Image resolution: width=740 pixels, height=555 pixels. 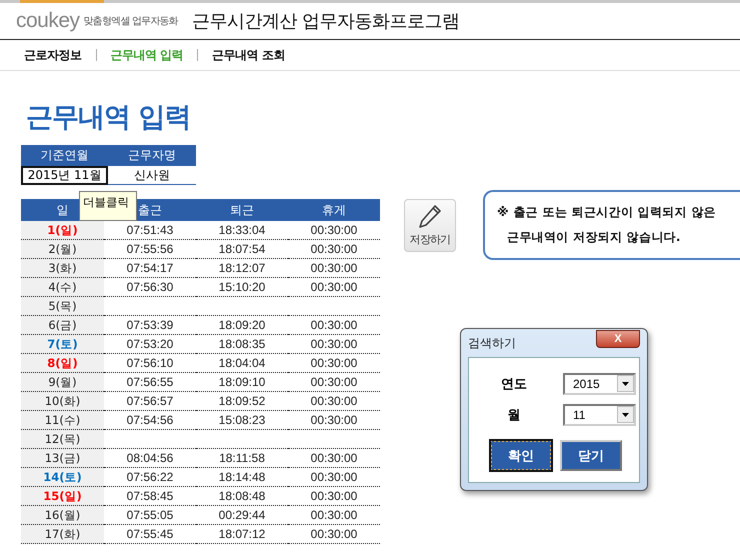 What do you see at coordinates (62, 287) in the screenshot?
I see `table-cell: 4(수)` at bounding box center [62, 287].